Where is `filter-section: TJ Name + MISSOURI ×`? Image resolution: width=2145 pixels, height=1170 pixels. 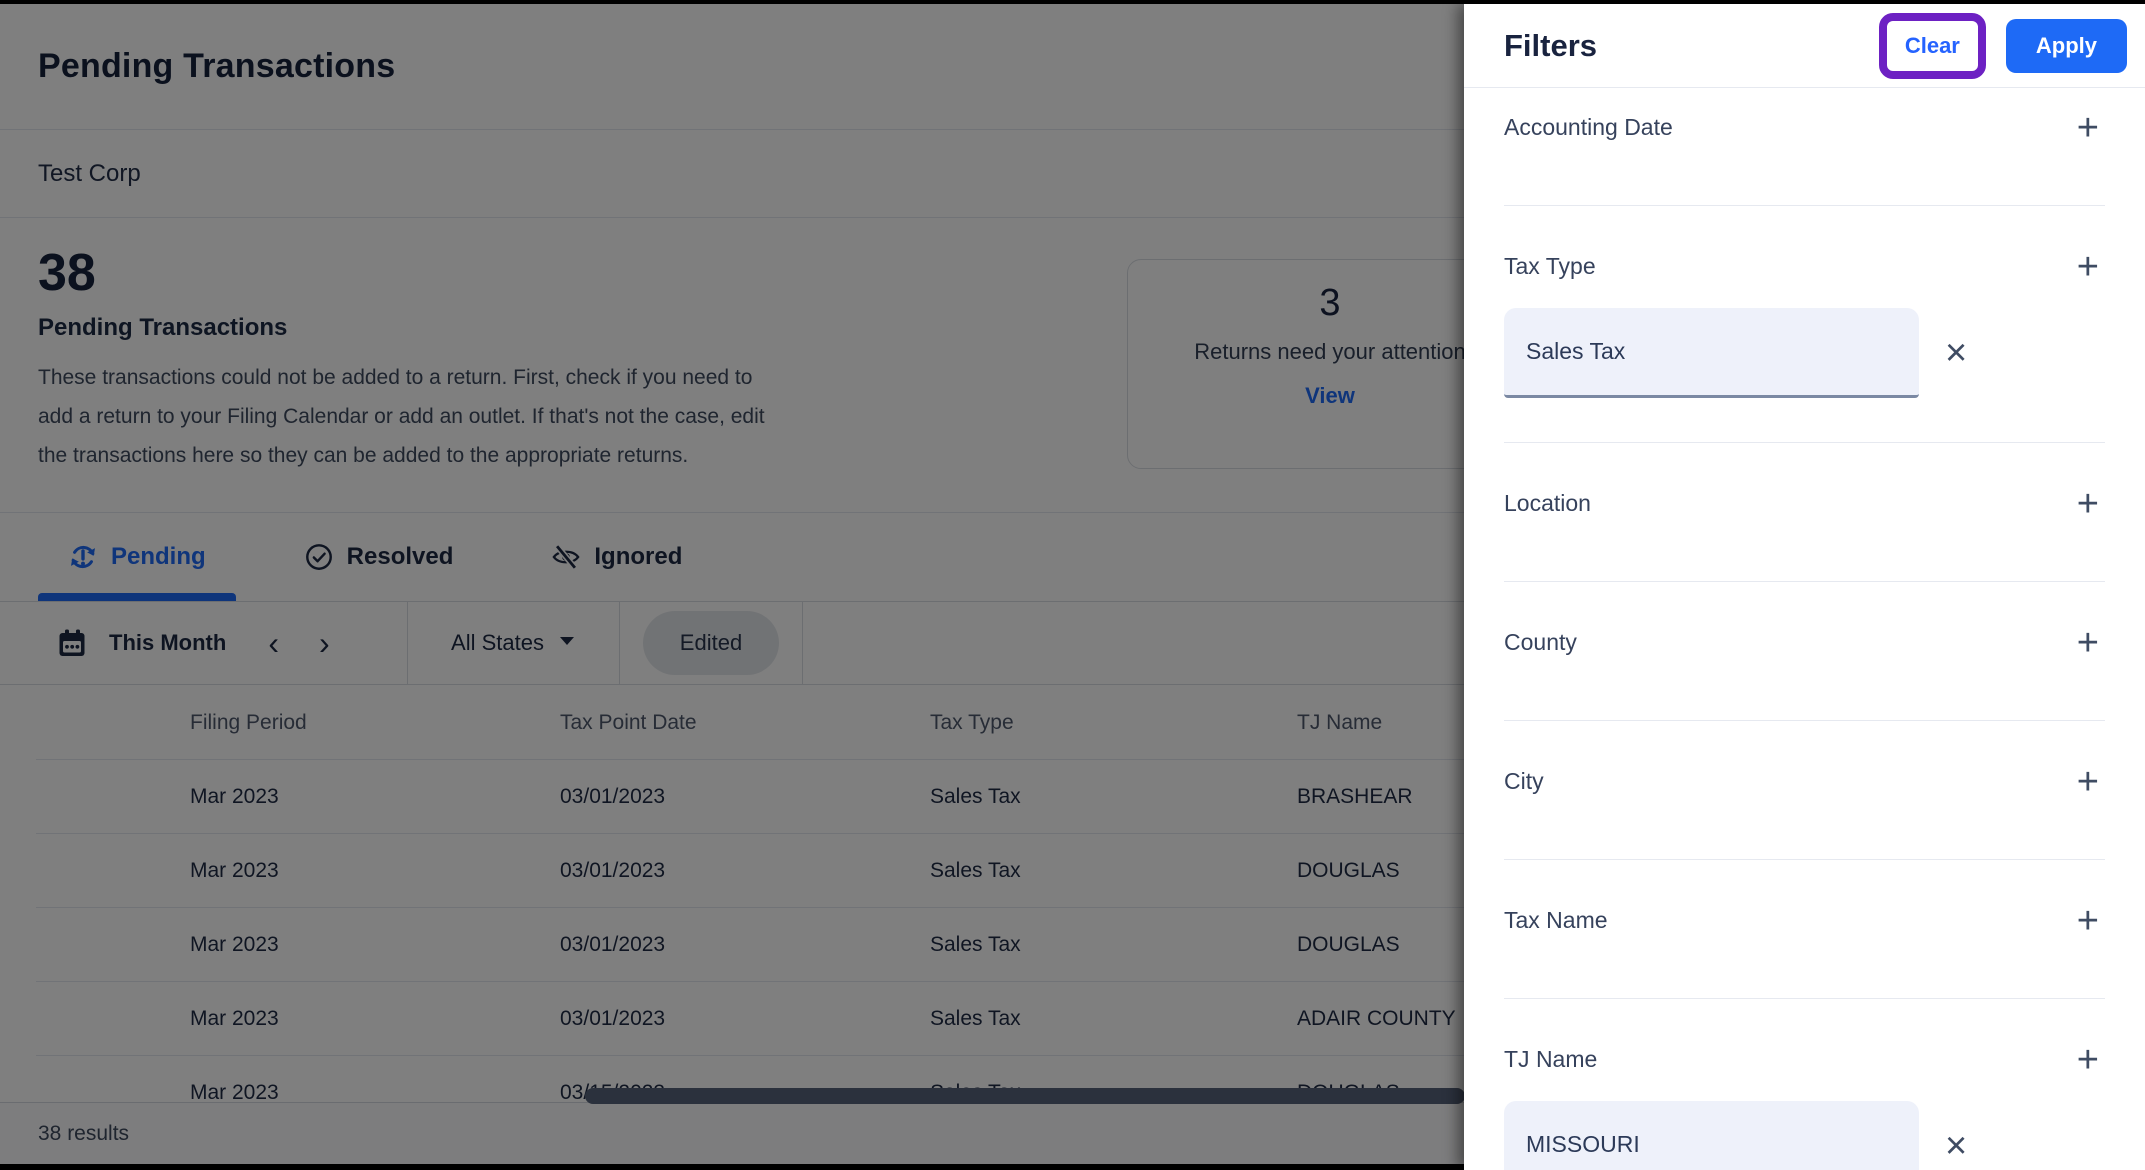
filter-section: TJ Name + MISSOURI × is located at coordinates (1804, 1084).